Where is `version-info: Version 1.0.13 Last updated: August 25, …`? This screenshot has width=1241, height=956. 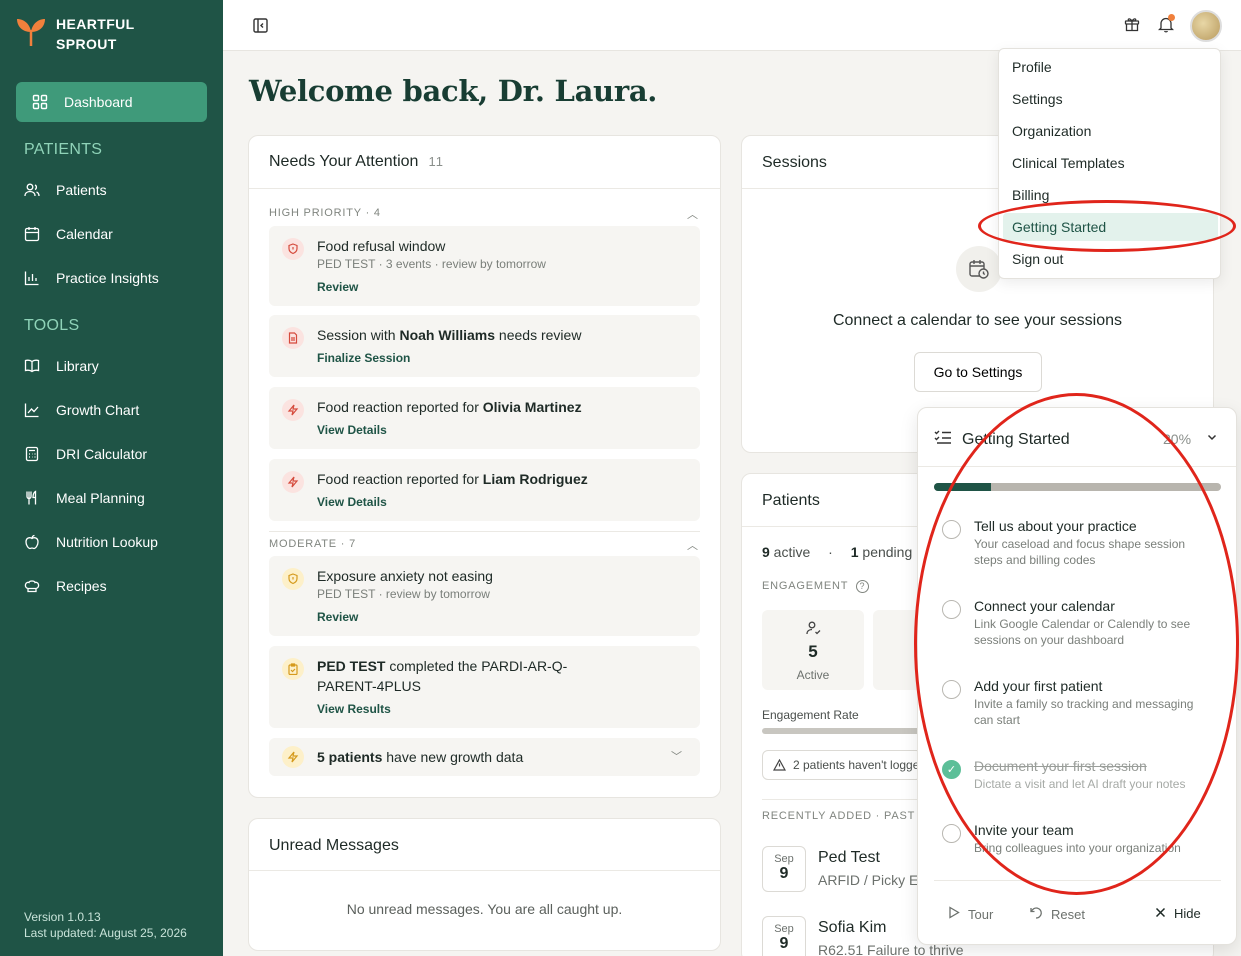
version-info: Version 1.0.13 Last updated: August 25, … is located at coordinates (105, 925).